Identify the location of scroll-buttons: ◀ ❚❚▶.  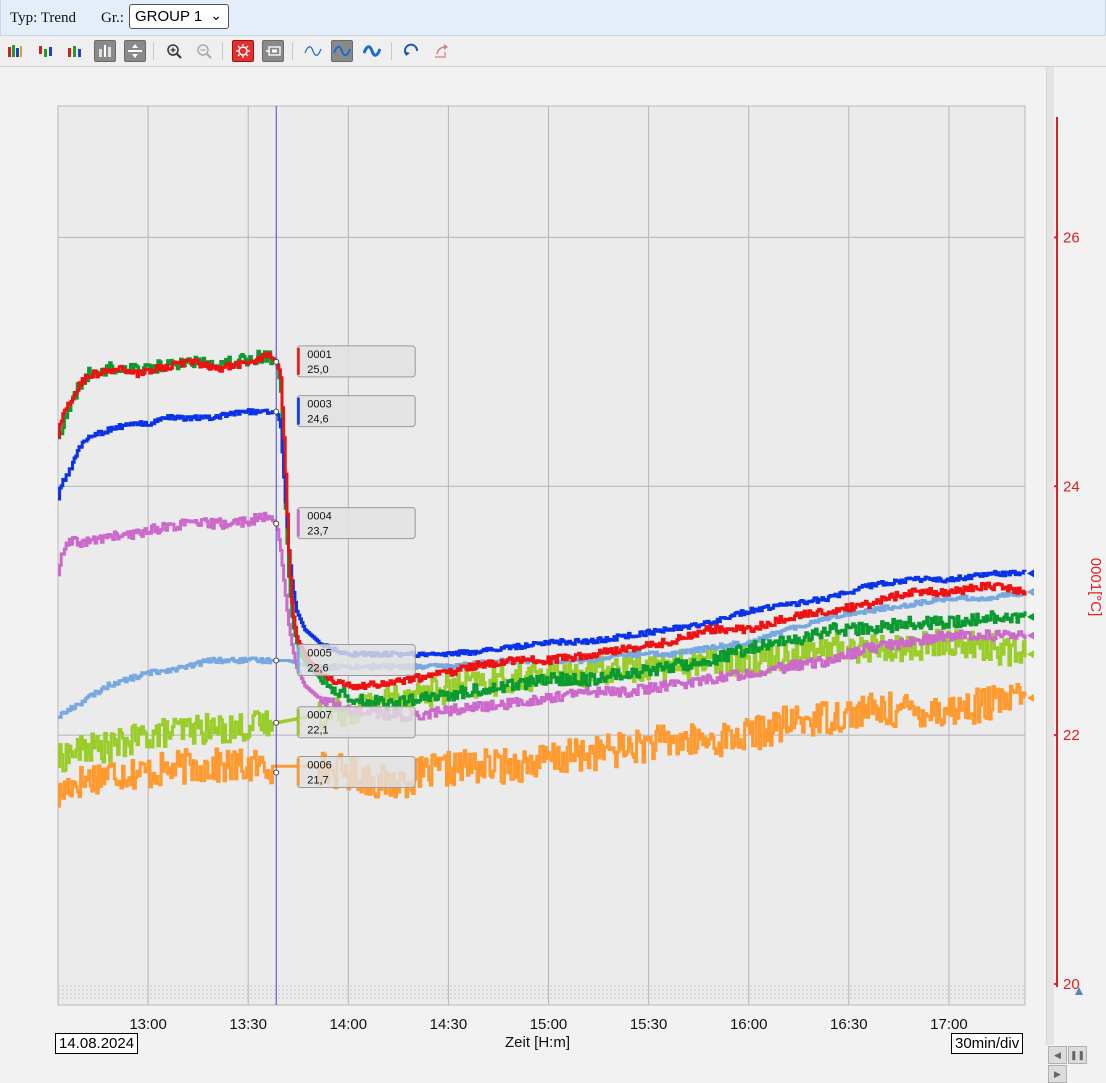
(1077, 1064).